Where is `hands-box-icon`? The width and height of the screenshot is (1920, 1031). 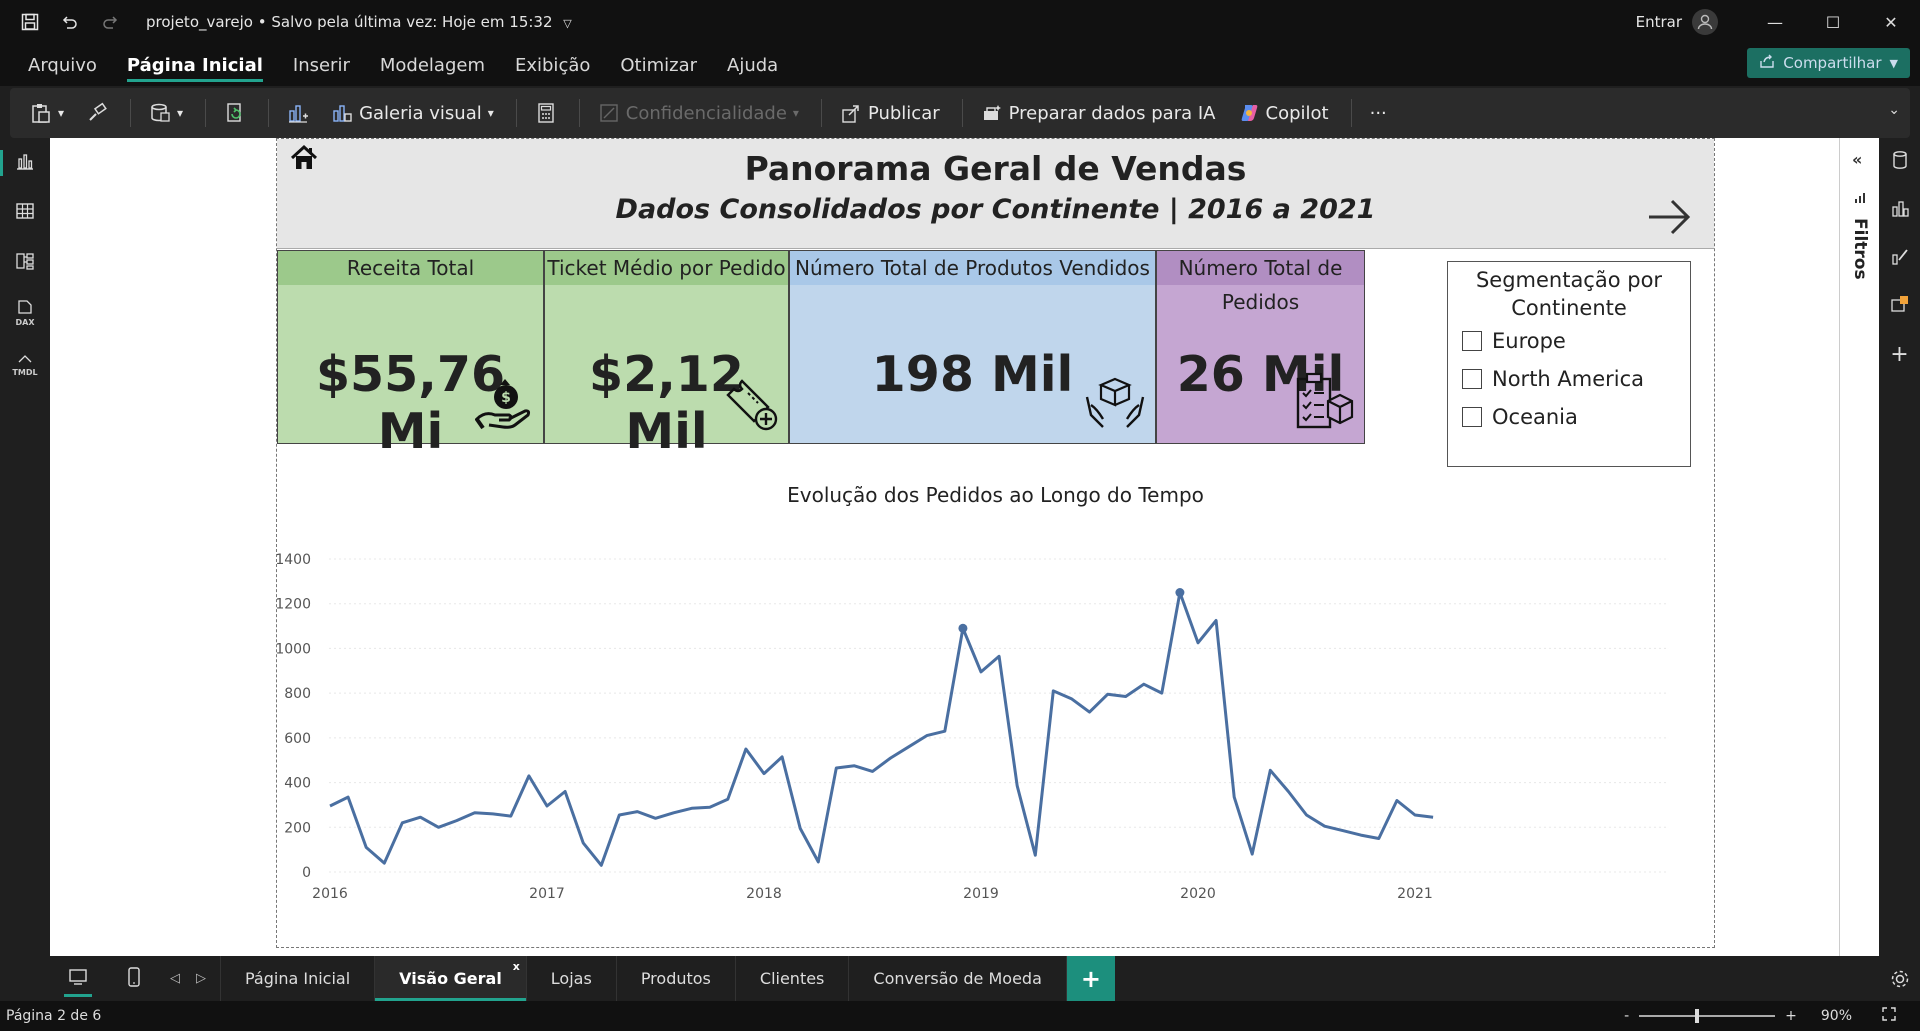
hands-box-icon is located at coordinates (1115, 405).